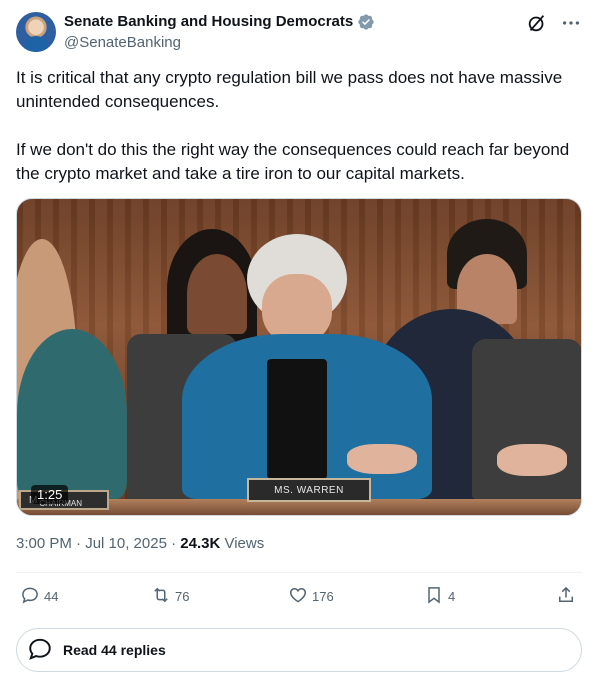 The height and width of the screenshot is (681, 598). Describe the element at coordinates (40, 650) in the screenshot. I see `speech-bubble-icon` at that location.